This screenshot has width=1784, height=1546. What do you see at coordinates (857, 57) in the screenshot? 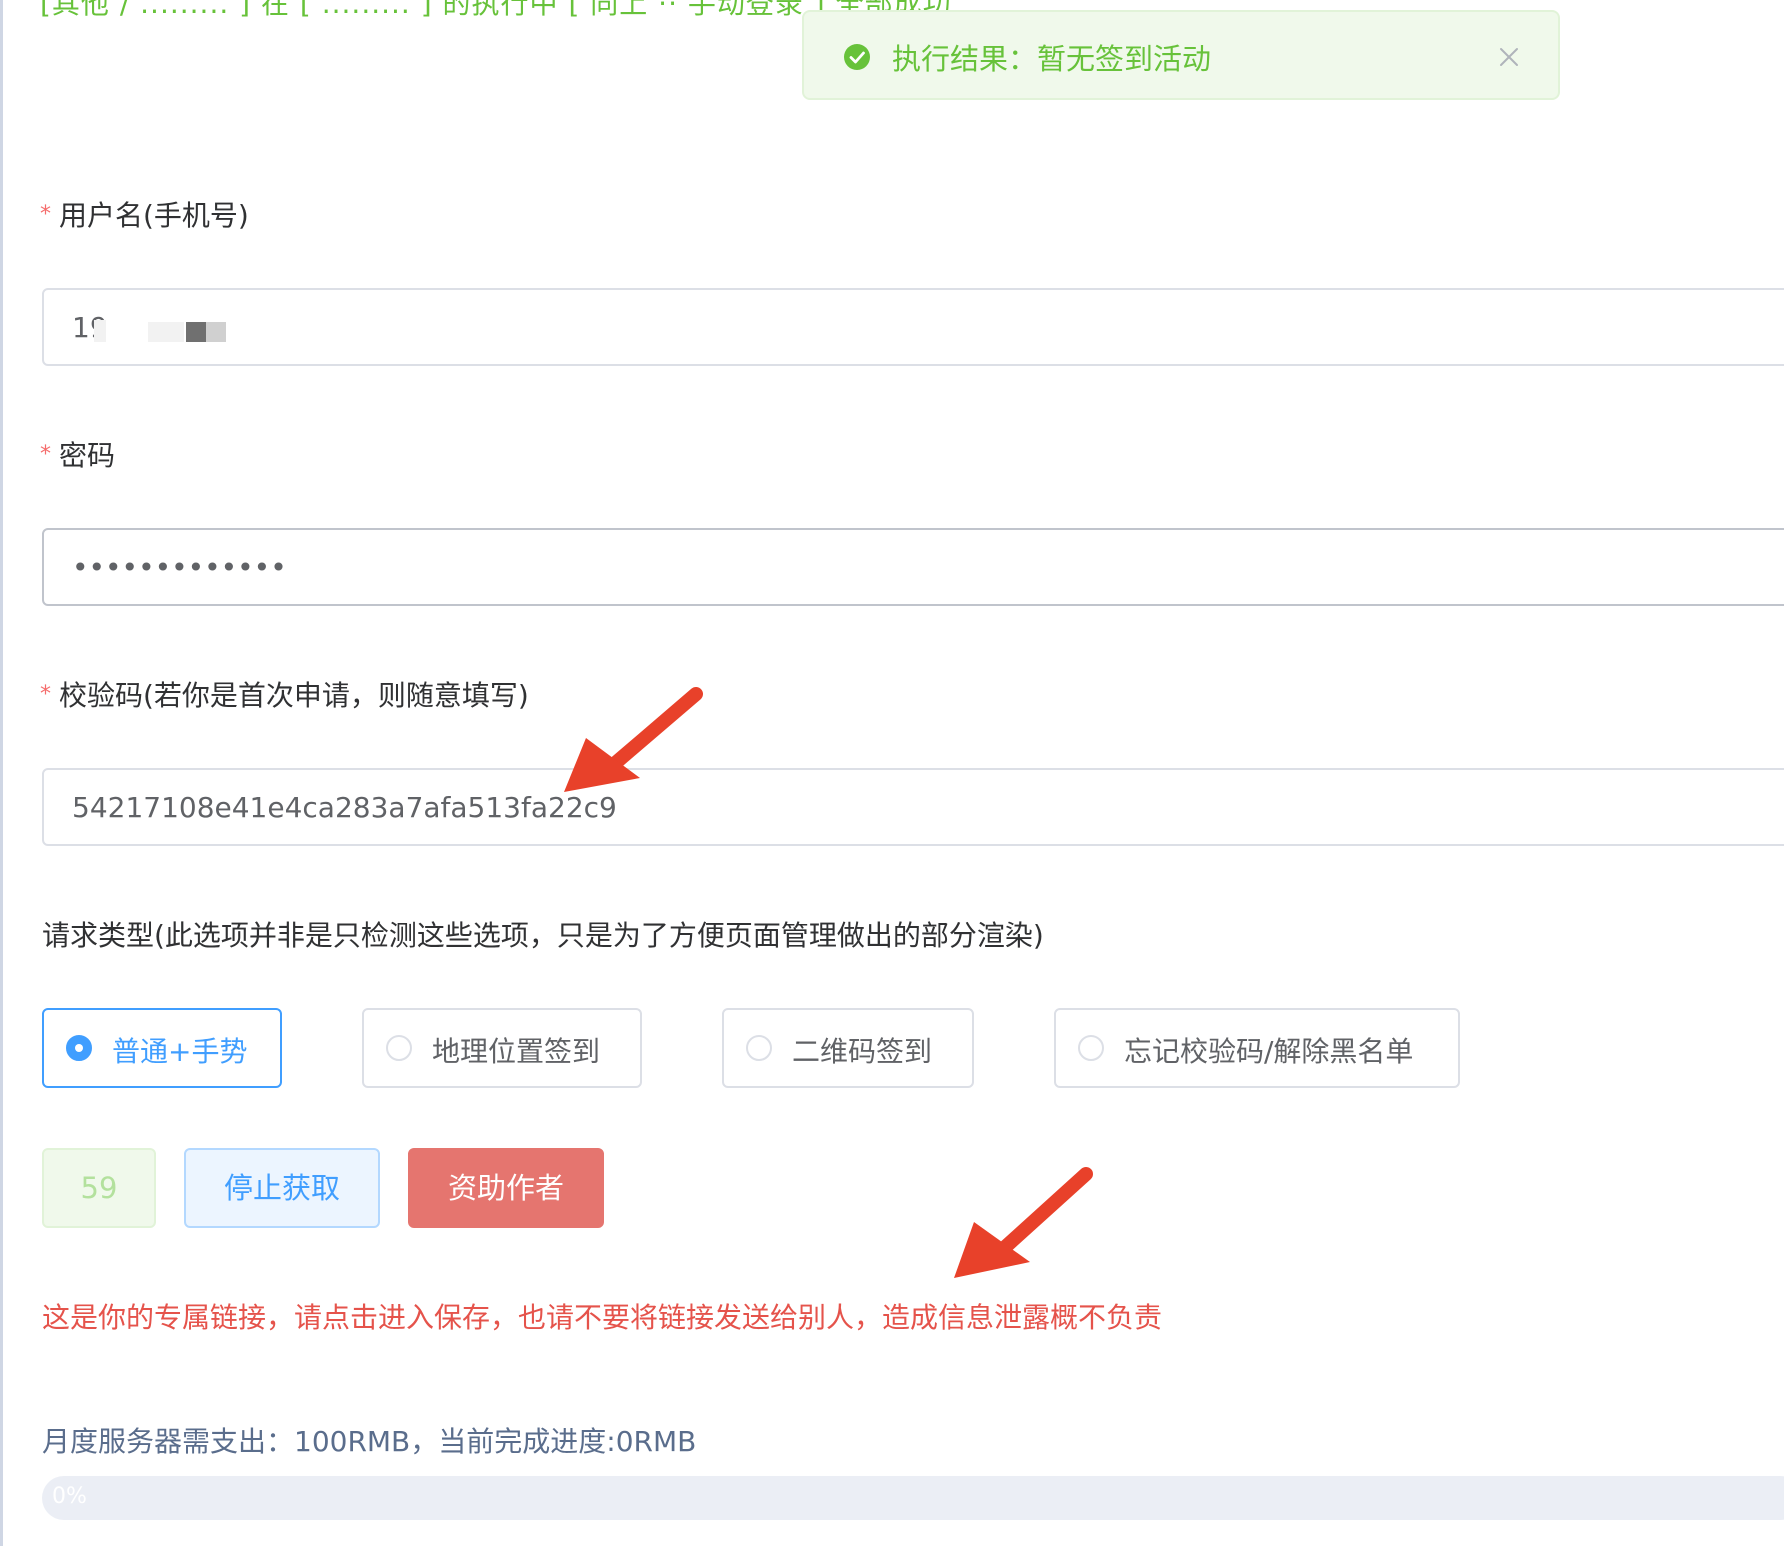
I see `success-check-icon` at bounding box center [857, 57].